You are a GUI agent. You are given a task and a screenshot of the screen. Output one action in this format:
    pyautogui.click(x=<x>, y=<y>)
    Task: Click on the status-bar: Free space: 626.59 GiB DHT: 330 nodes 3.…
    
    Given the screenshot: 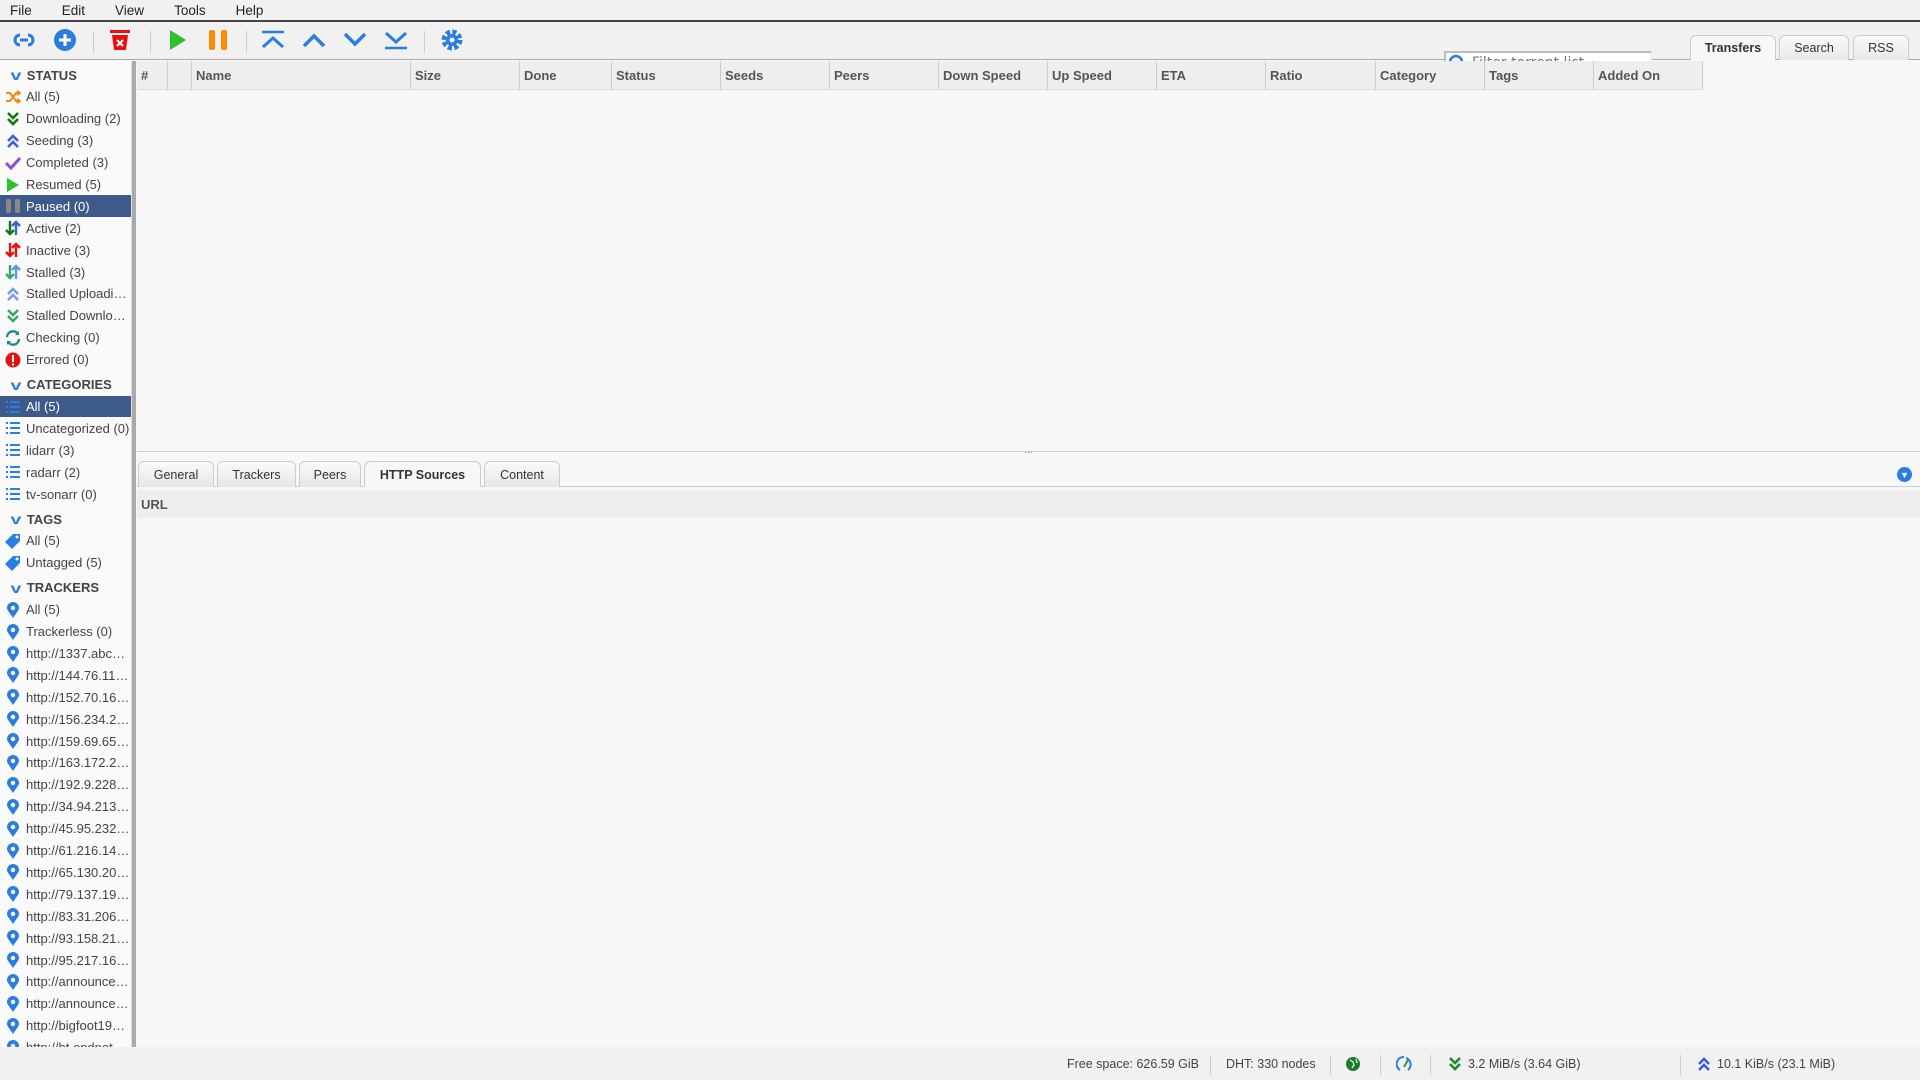 What is the action you would take?
    pyautogui.click(x=960, y=1063)
    